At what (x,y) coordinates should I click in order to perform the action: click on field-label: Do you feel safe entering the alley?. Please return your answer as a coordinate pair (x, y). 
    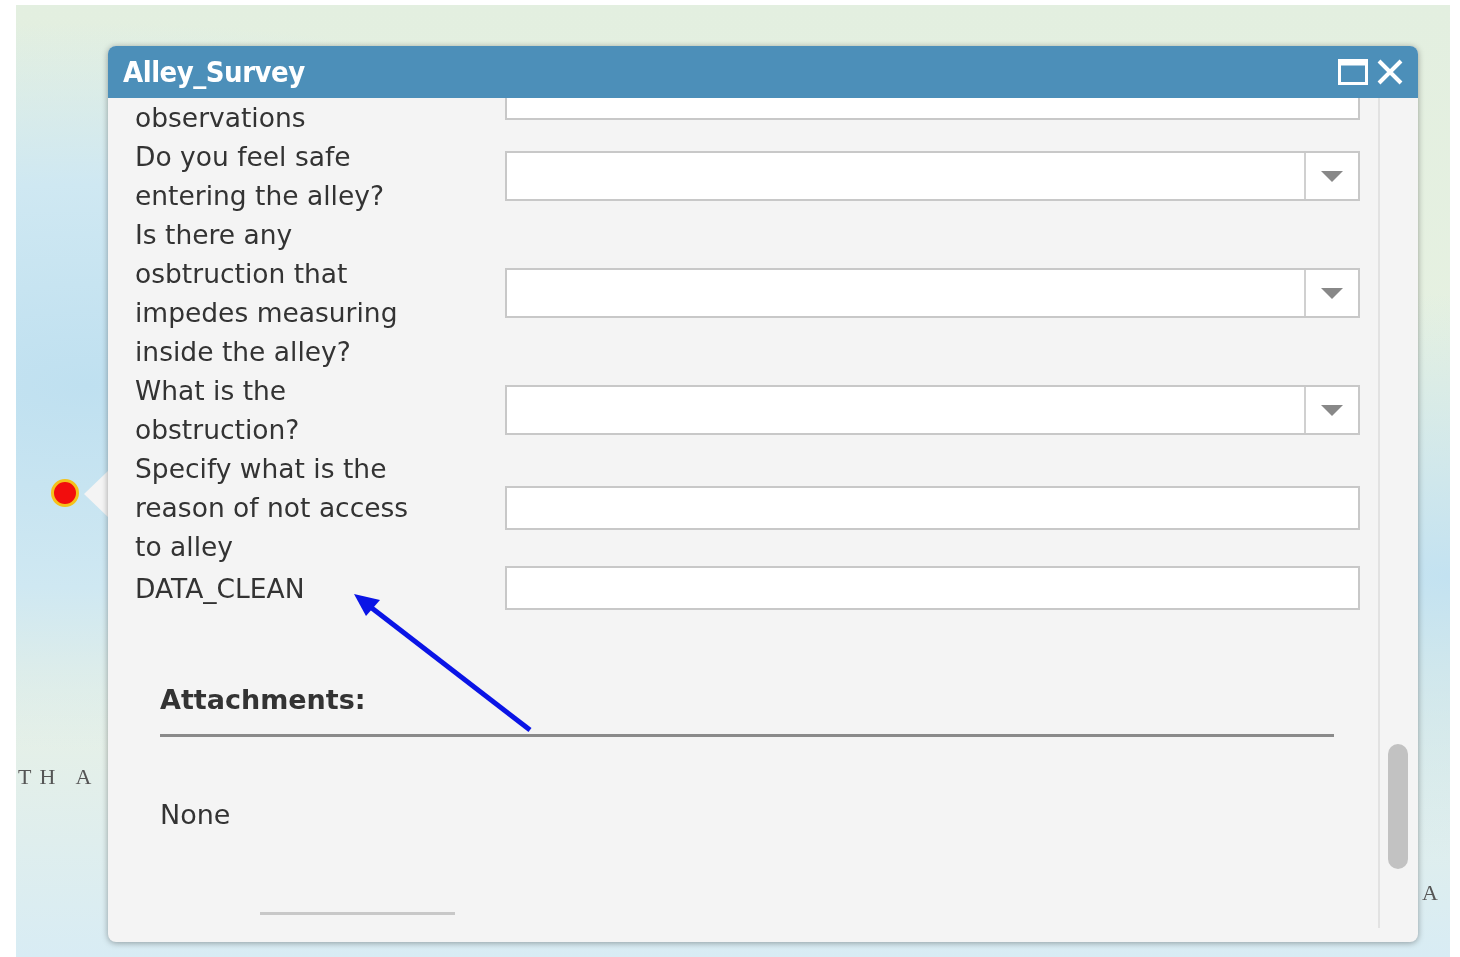
    Looking at the image, I should click on (260, 176).